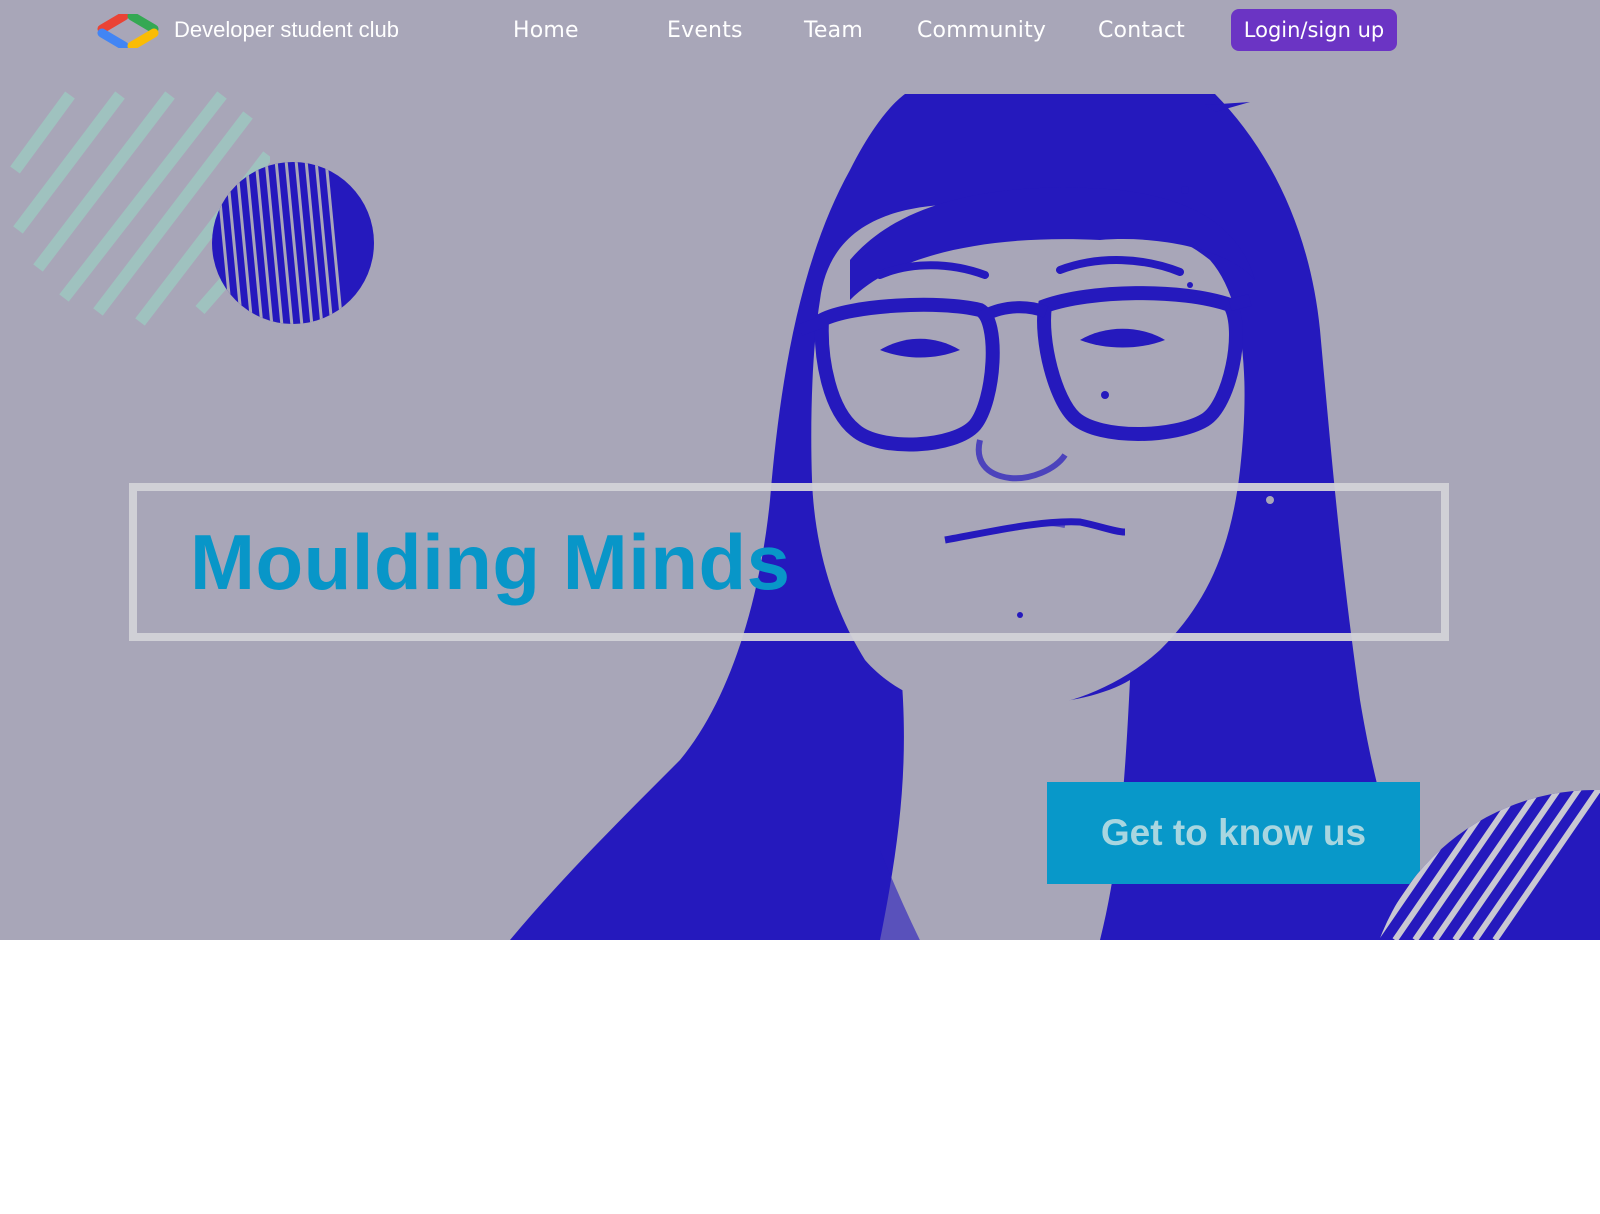 The width and height of the screenshot is (1600, 1214). What do you see at coordinates (1314, 30) in the screenshot?
I see `login-signup-button: Login/sign up` at bounding box center [1314, 30].